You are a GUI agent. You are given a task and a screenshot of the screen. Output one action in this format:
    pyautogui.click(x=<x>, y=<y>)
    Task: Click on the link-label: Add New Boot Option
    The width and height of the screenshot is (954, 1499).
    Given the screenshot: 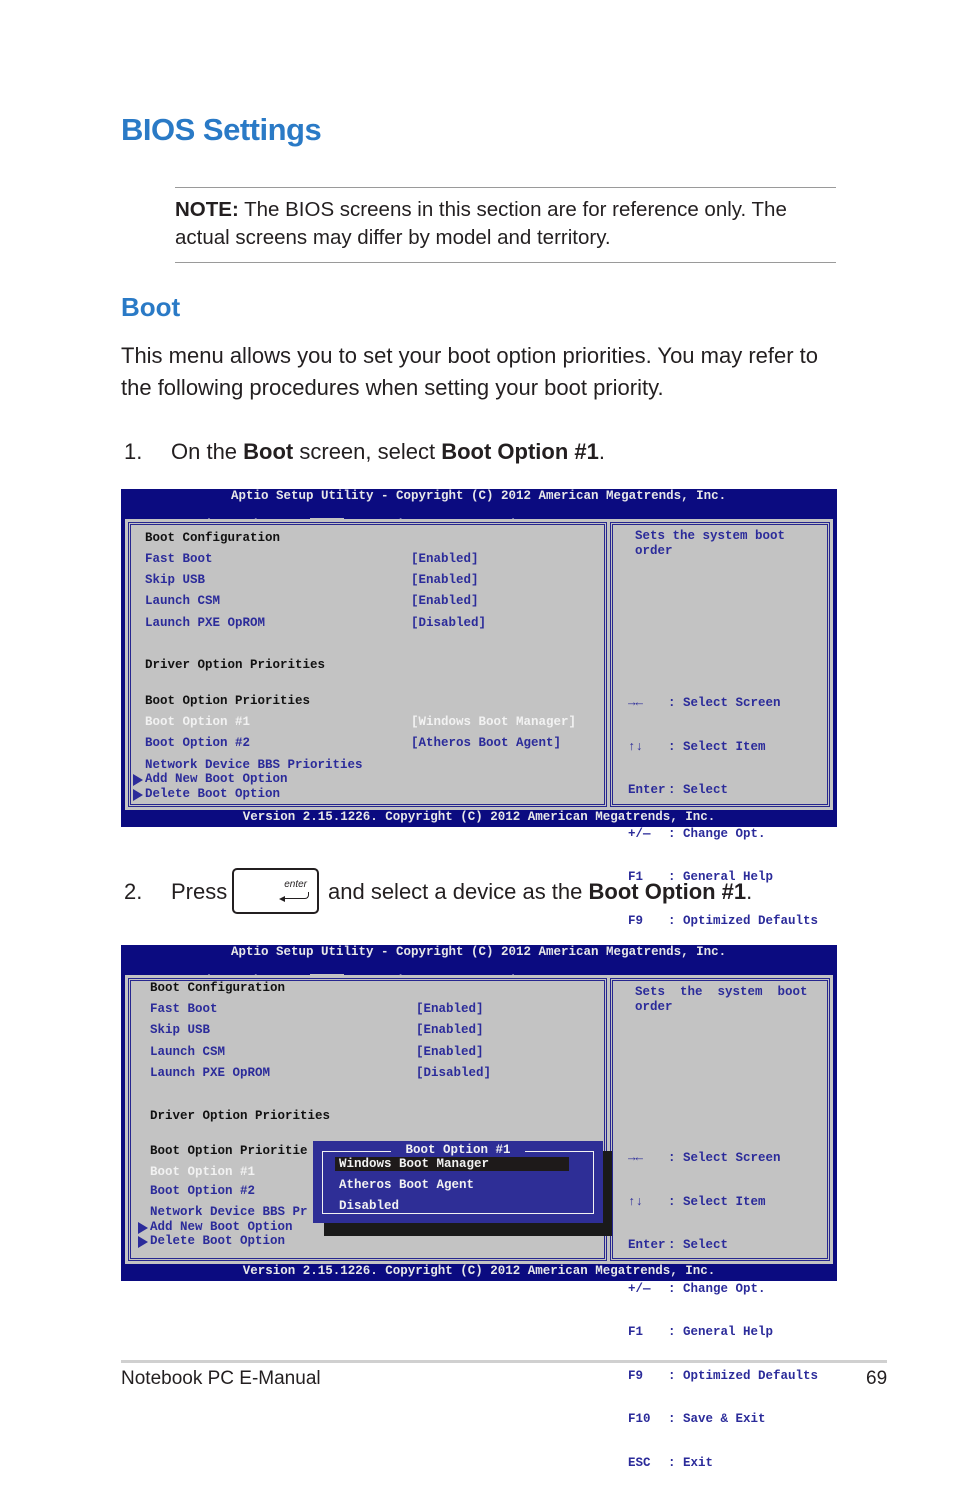 What is the action you would take?
    pyautogui.click(x=216, y=779)
    